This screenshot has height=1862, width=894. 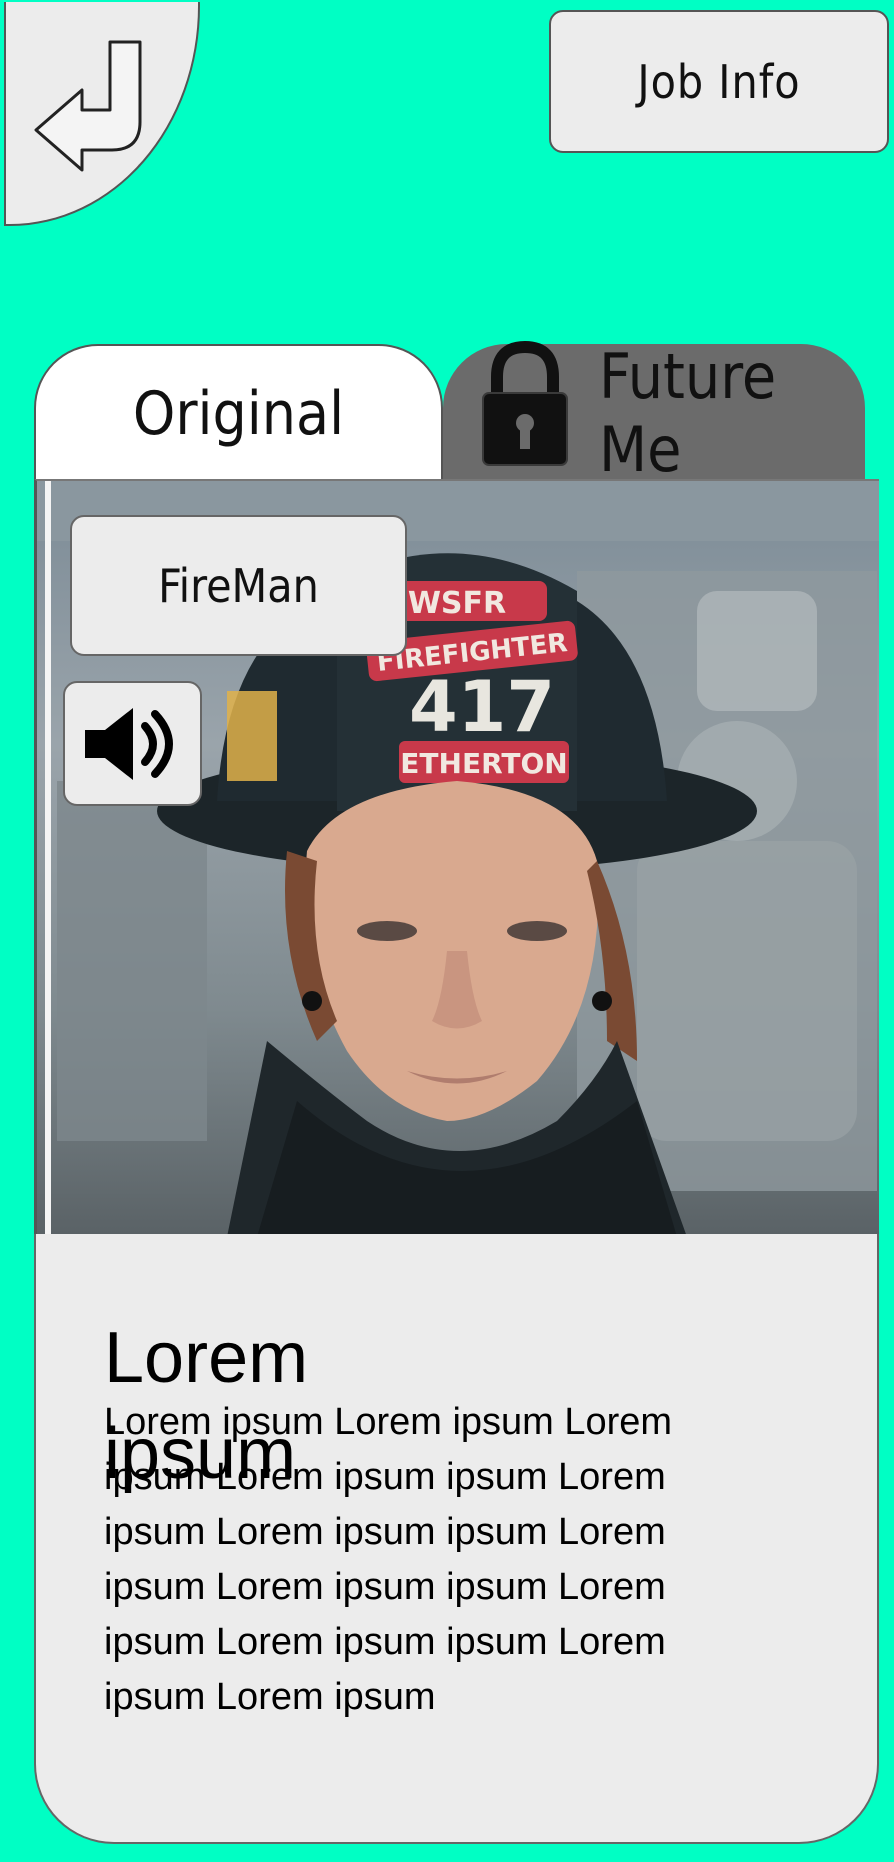 I want to click on tab-original-label: Original, so click(x=238, y=413).